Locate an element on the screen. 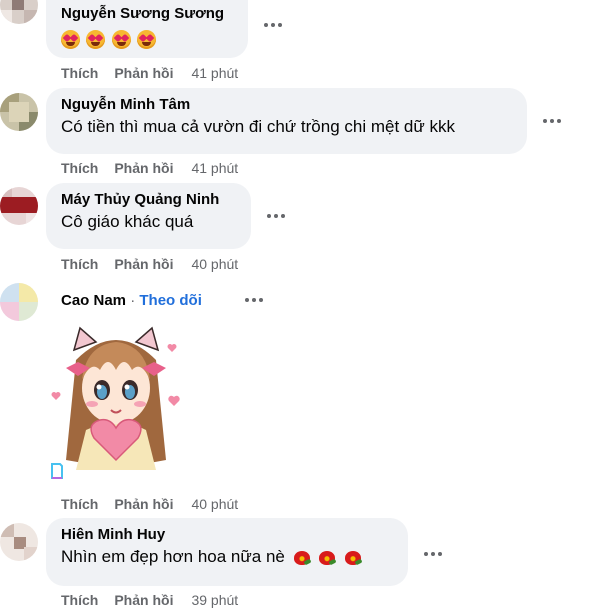 This screenshot has width=600, height=610. comment-author: Nguyễn Sương Sương is located at coordinates (147, 14).